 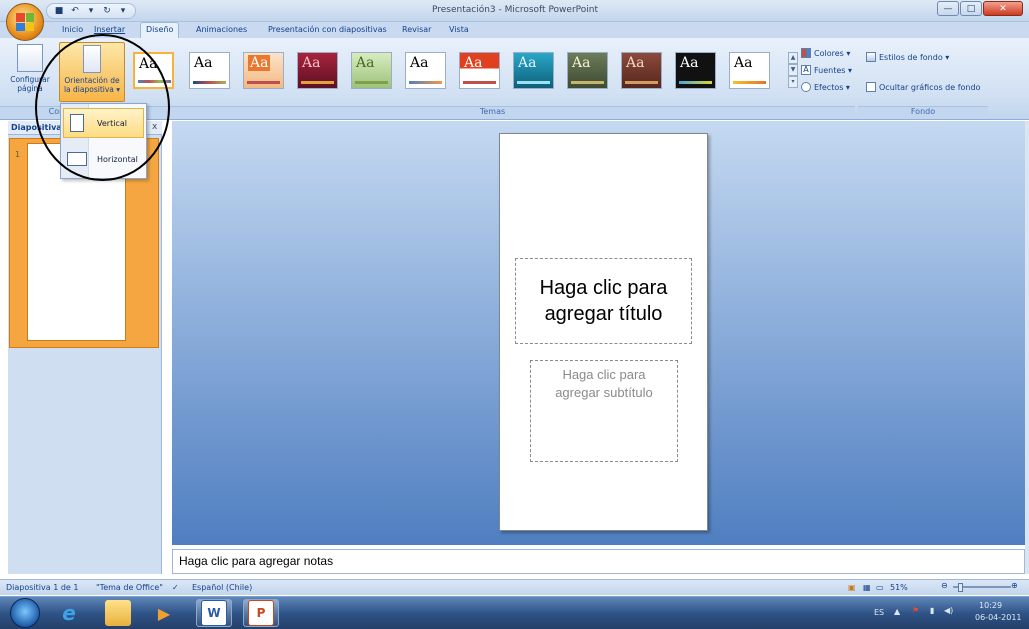 I want to click on theme-6: Aa, so click(x=425, y=70).